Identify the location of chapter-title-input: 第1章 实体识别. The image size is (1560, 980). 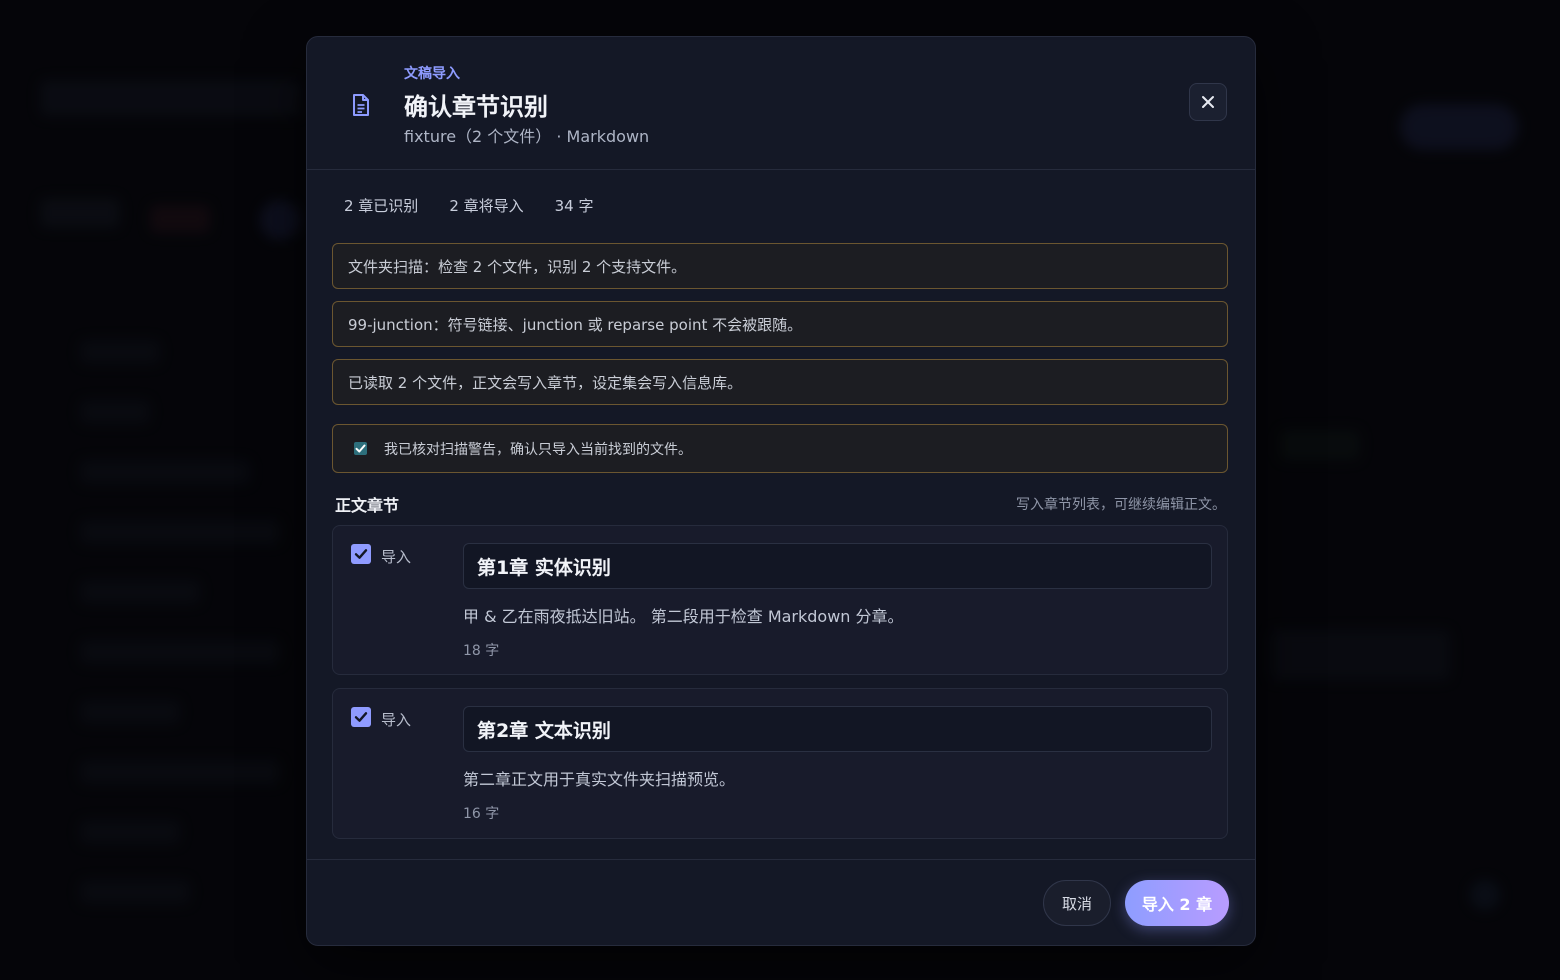
(837, 566).